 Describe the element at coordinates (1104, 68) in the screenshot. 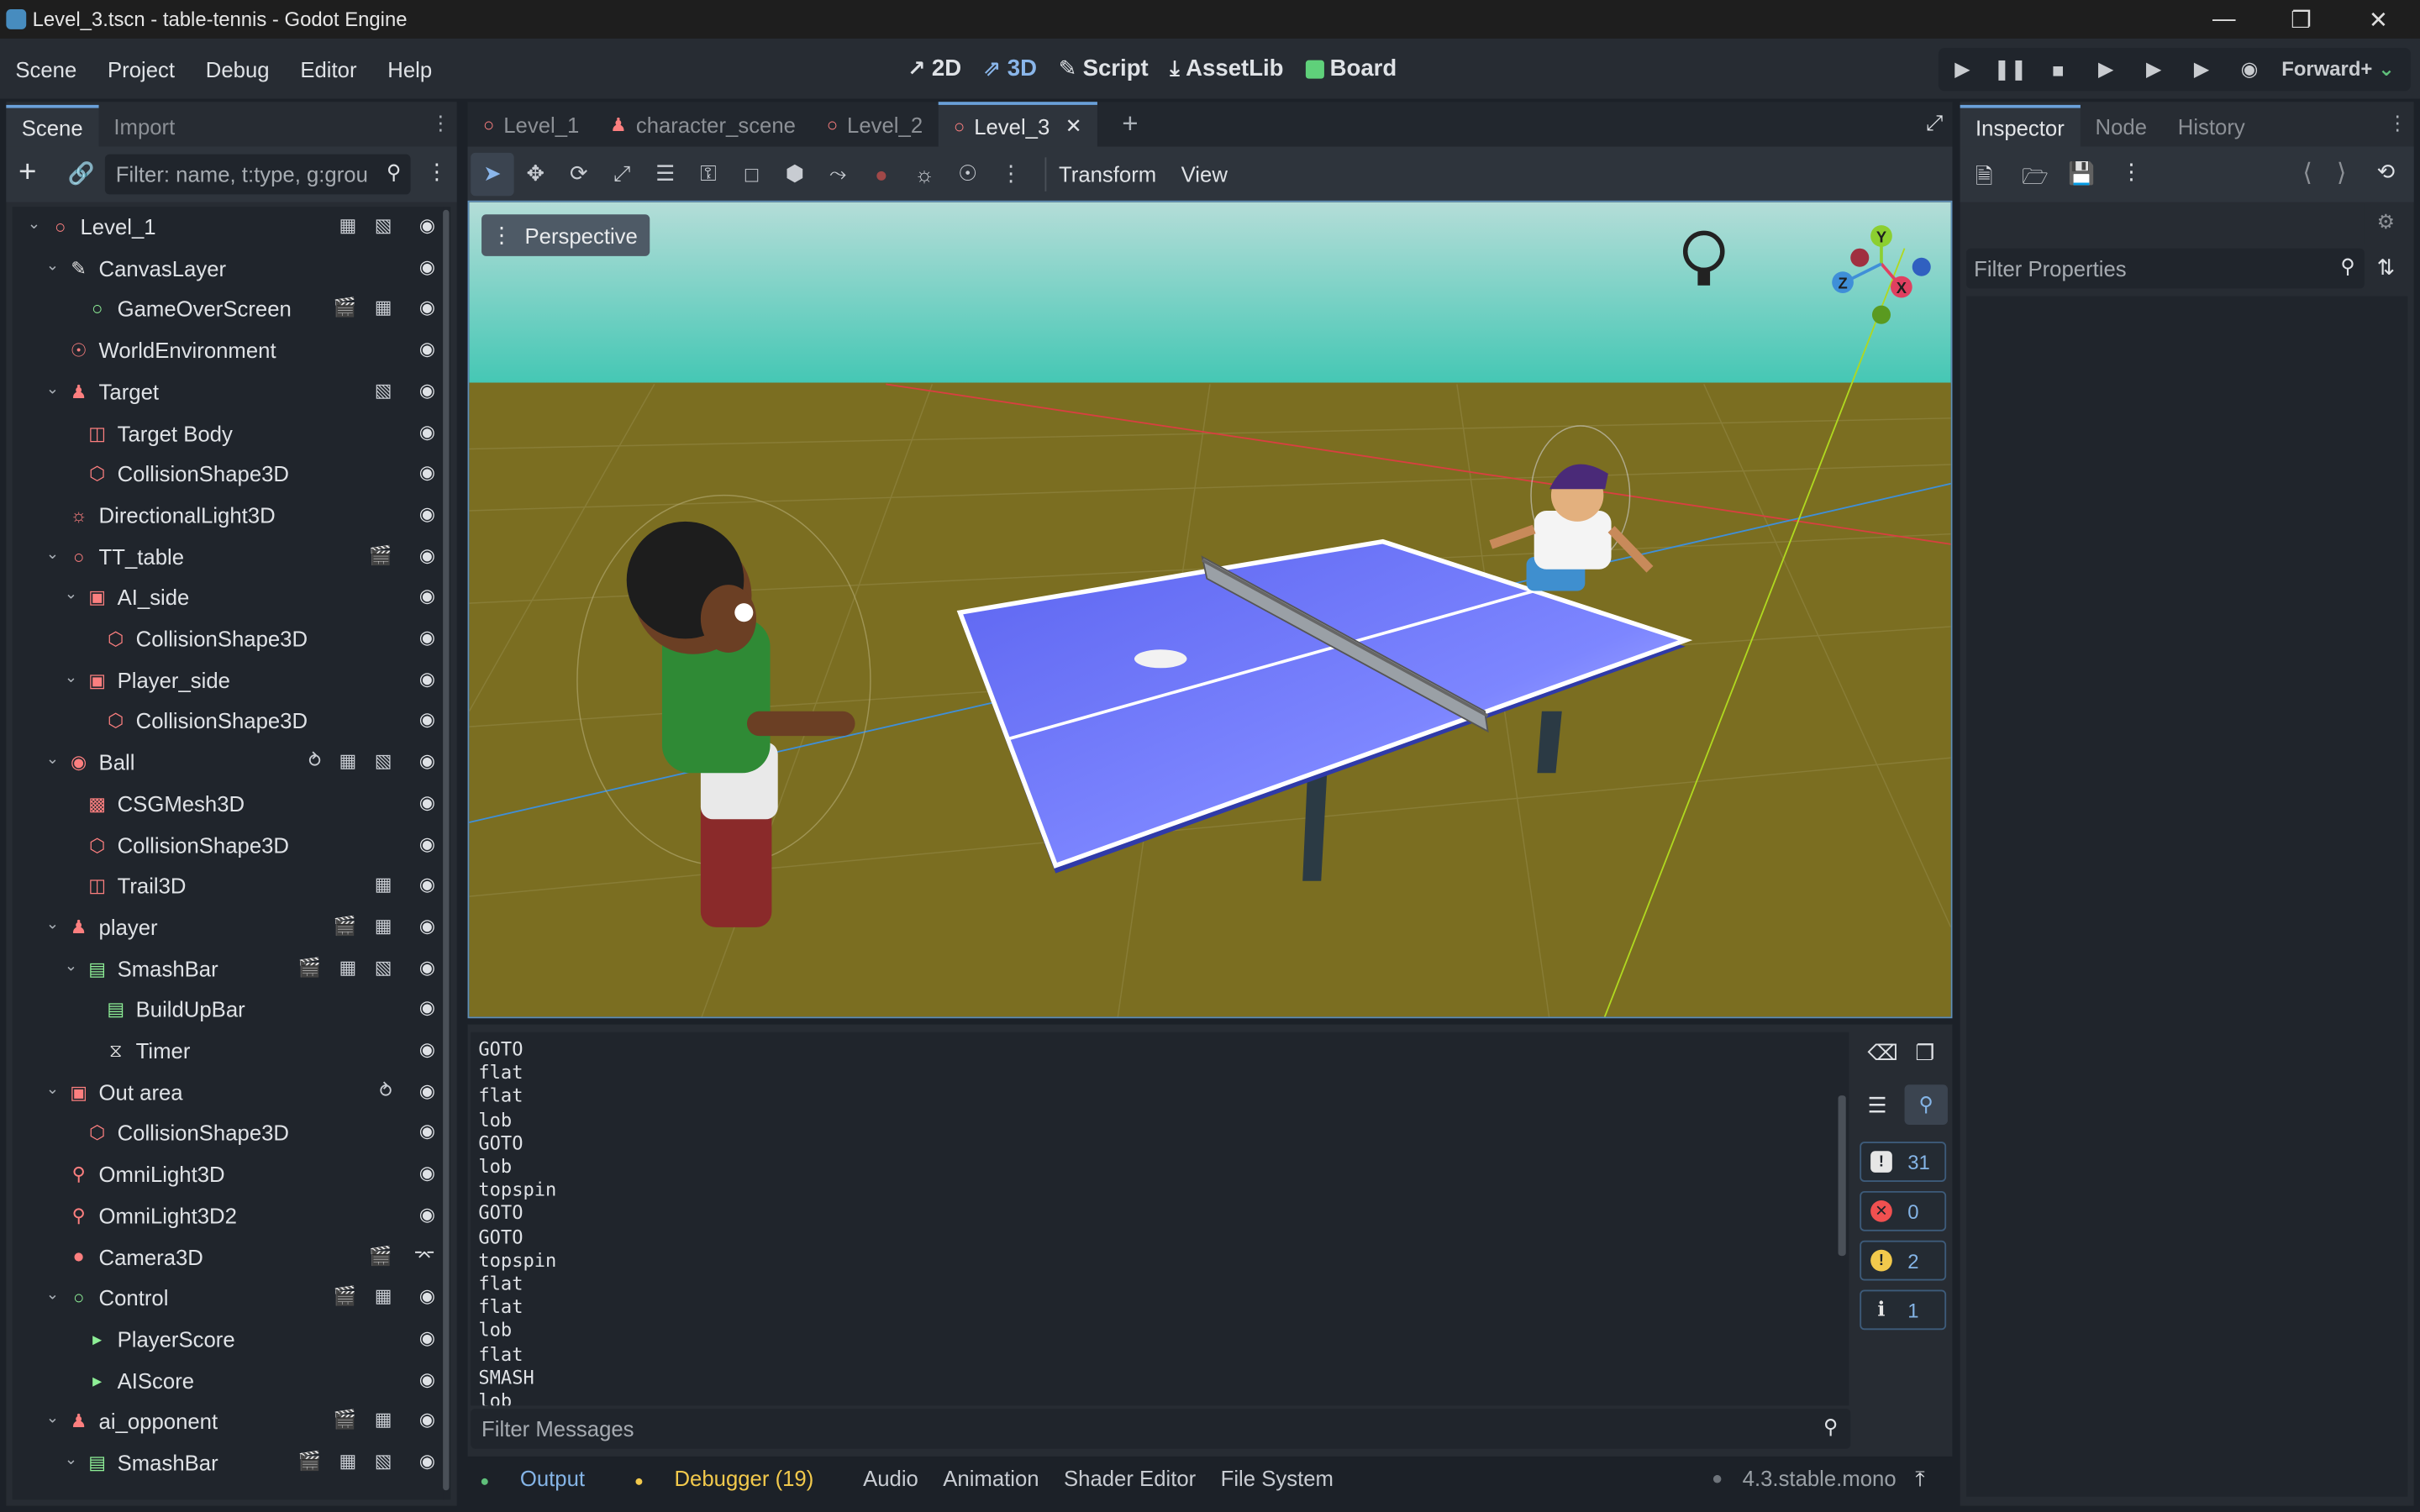

I see `mode-script-button: ✎ Script` at that location.